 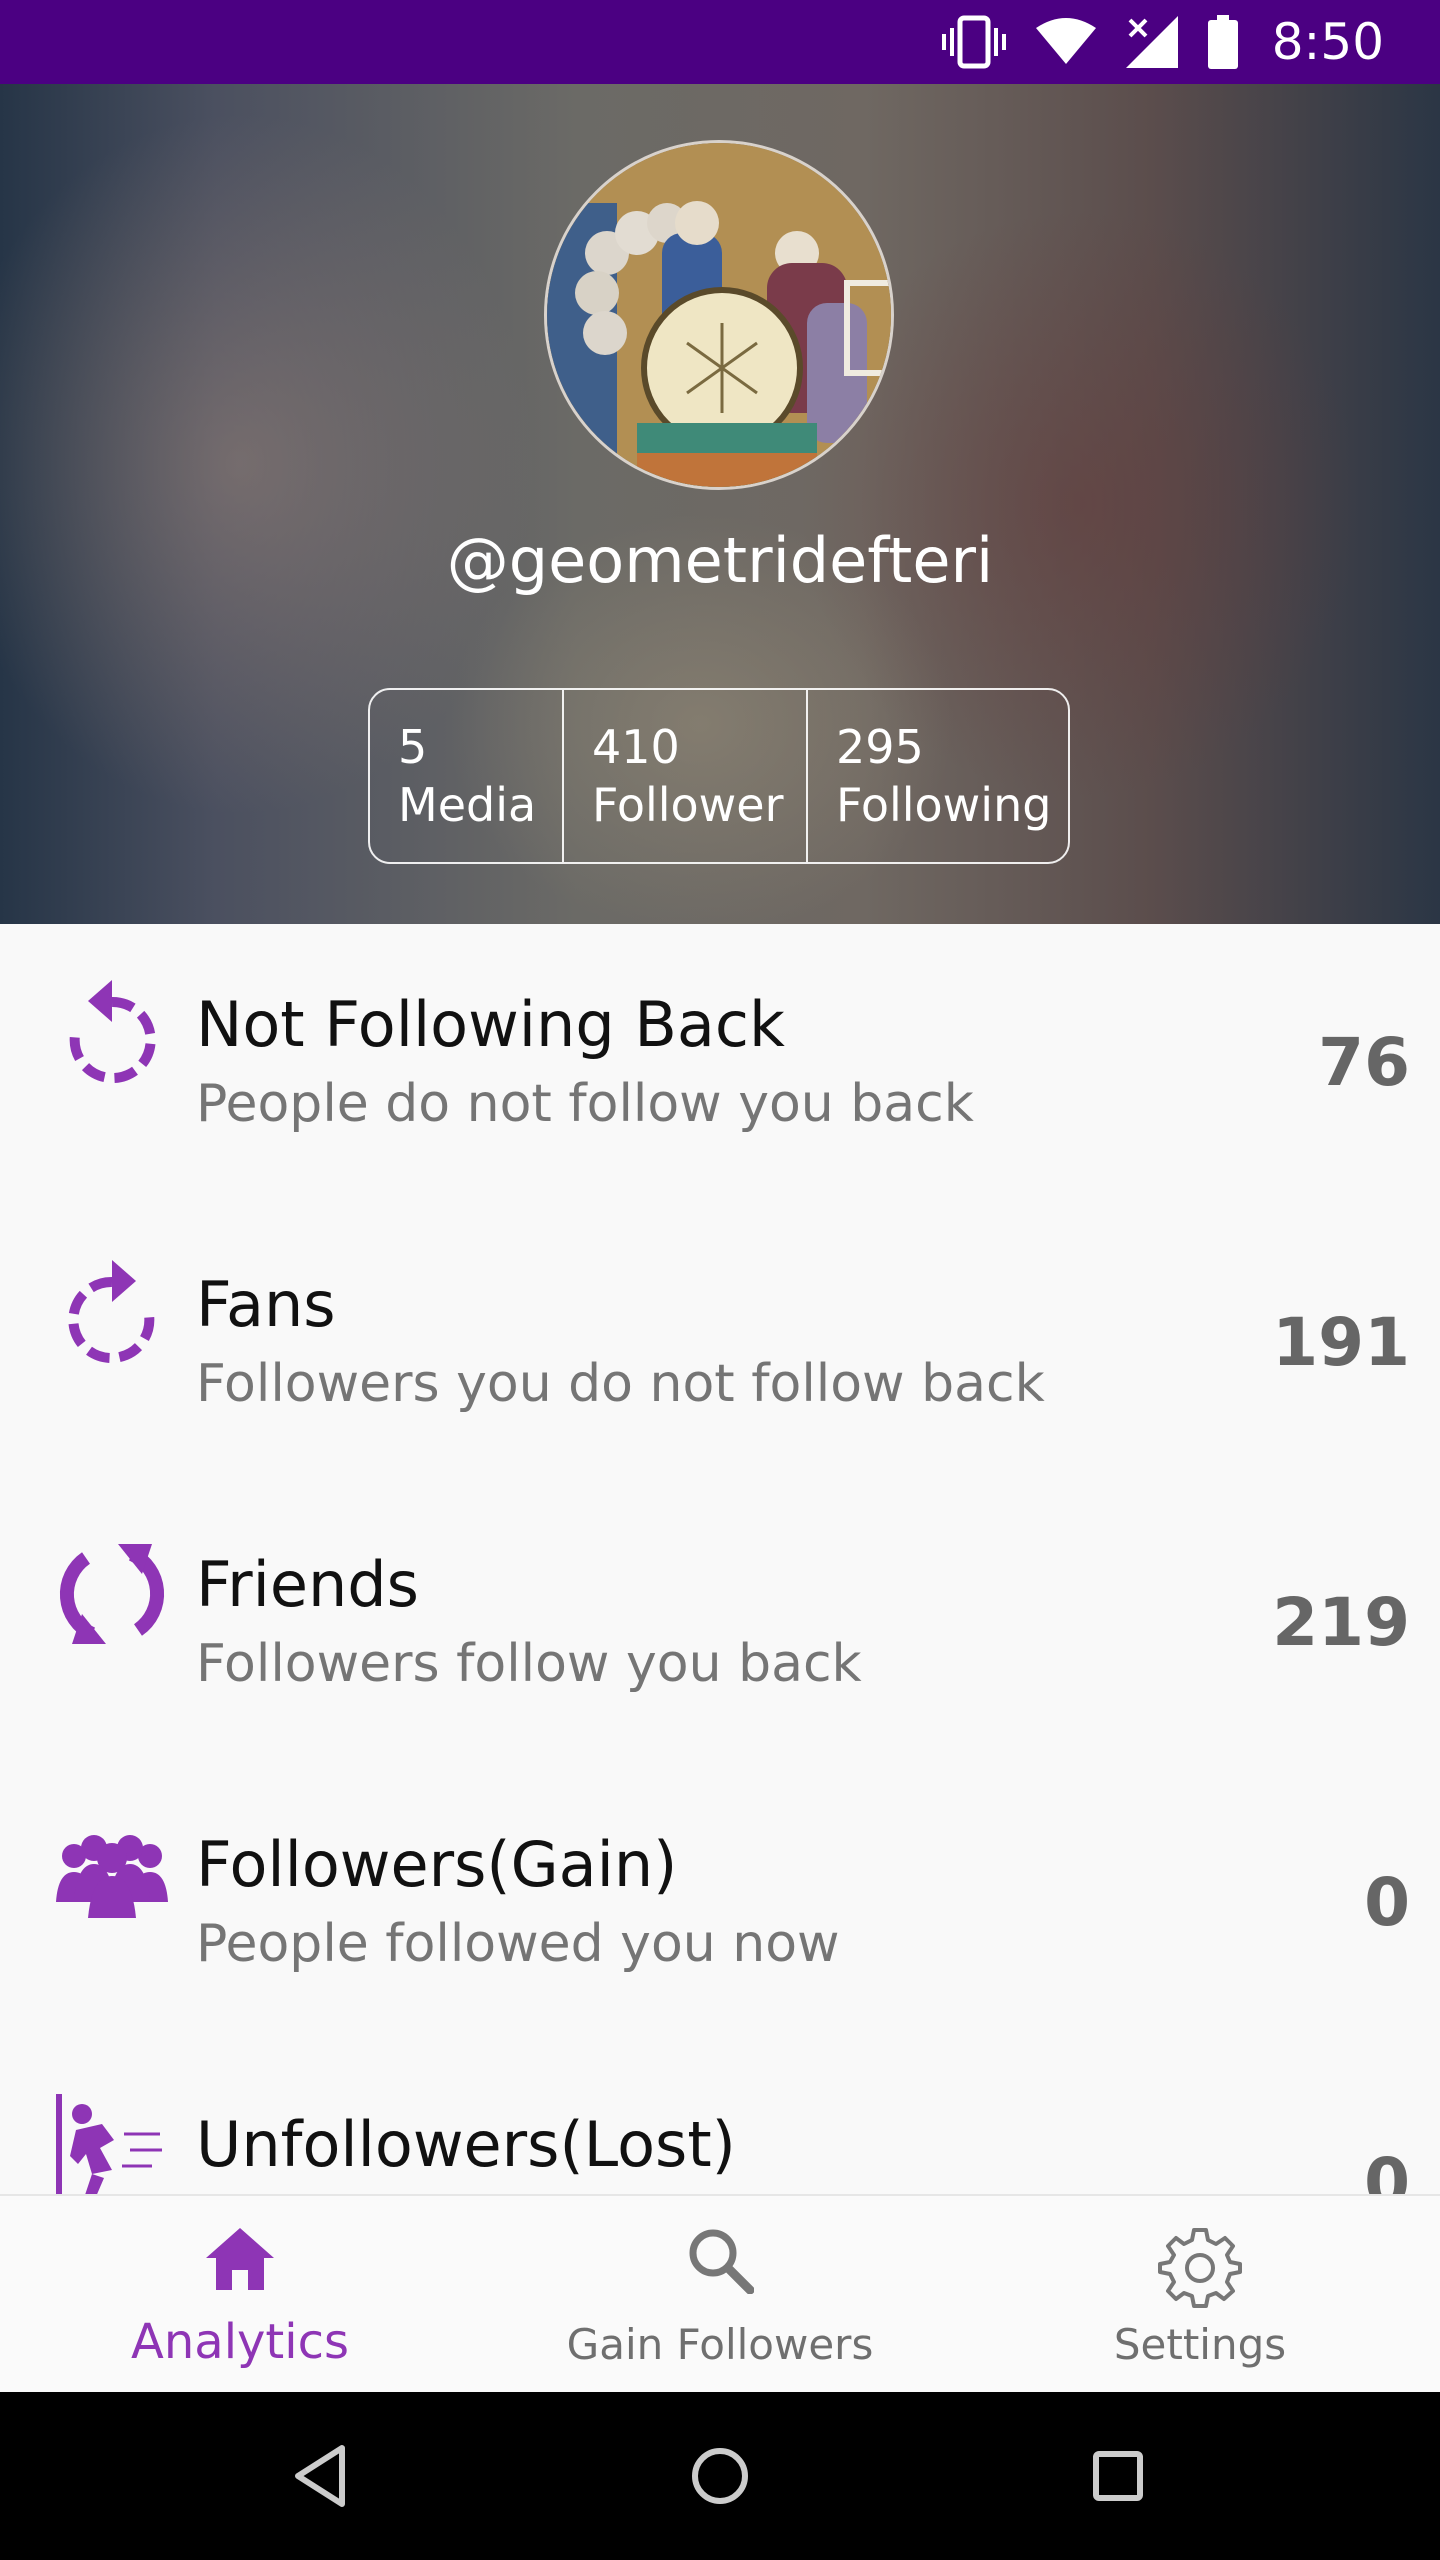 What do you see at coordinates (467, 805) in the screenshot?
I see `stat-media-label: Media` at bounding box center [467, 805].